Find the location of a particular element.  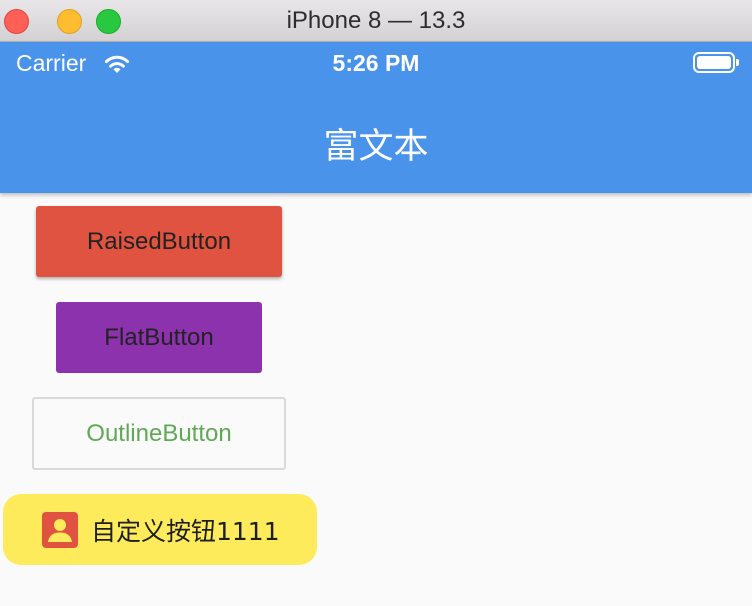

battery-icon is located at coordinates (716, 62).